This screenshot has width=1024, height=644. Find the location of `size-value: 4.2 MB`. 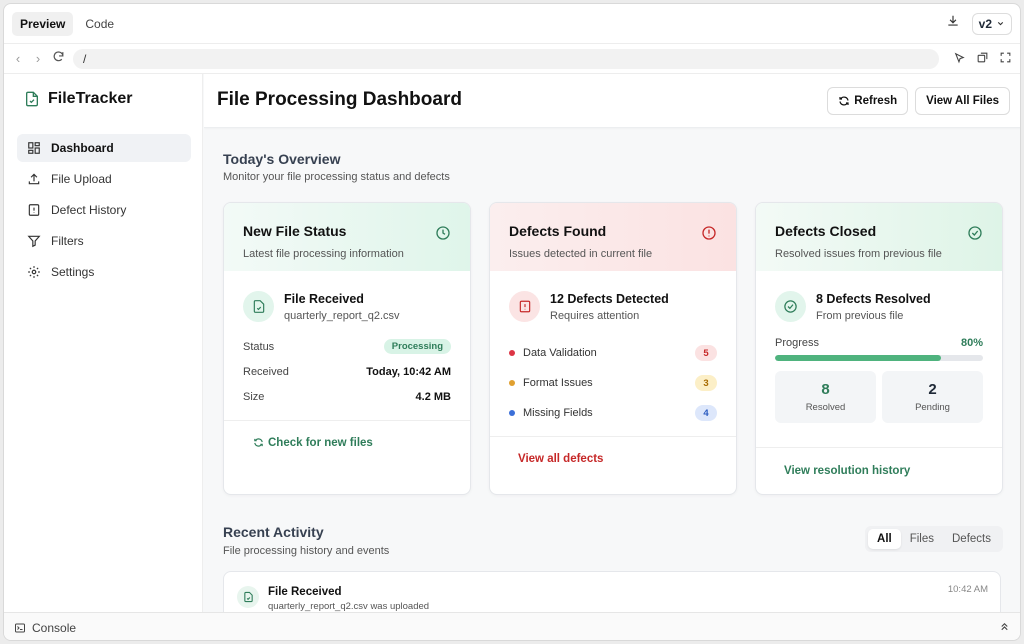

size-value: 4.2 MB is located at coordinates (433, 397).